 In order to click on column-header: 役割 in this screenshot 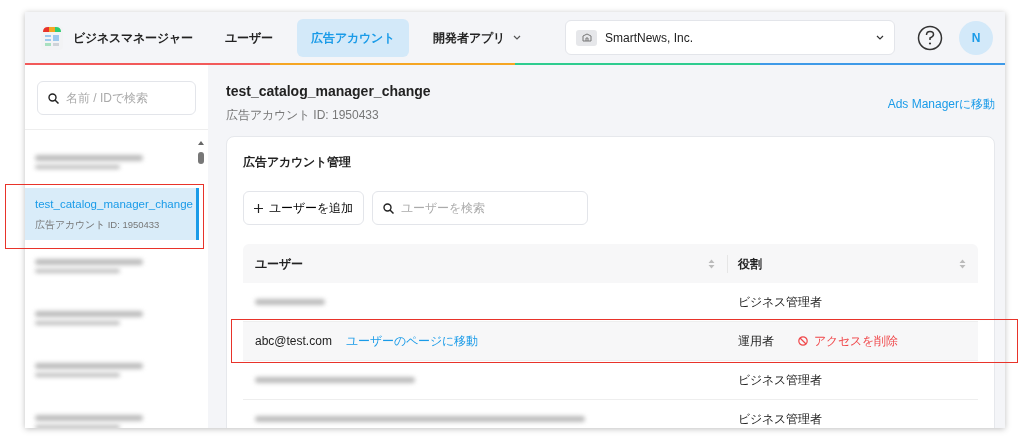, I will do `click(750, 263)`.